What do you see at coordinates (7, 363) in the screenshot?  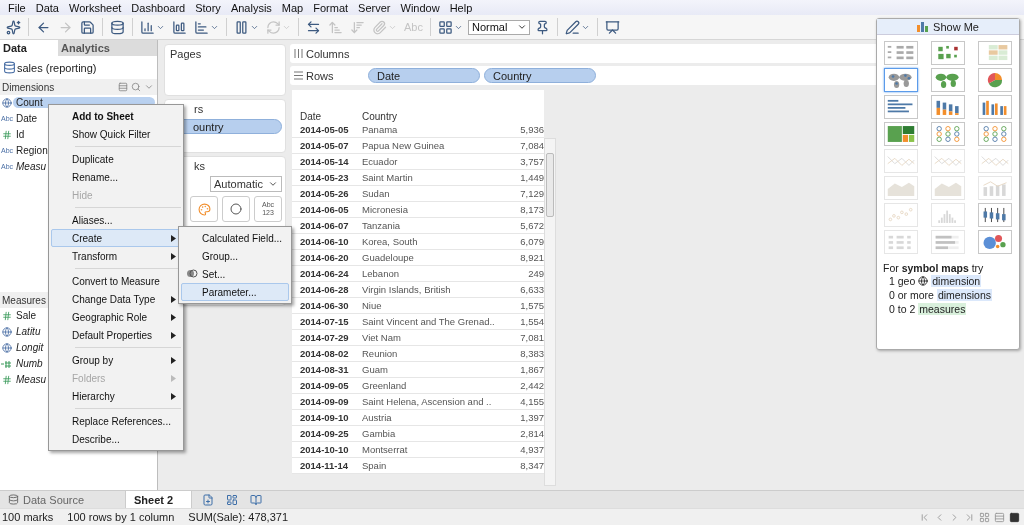 I see `calculated-number-icon` at bounding box center [7, 363].